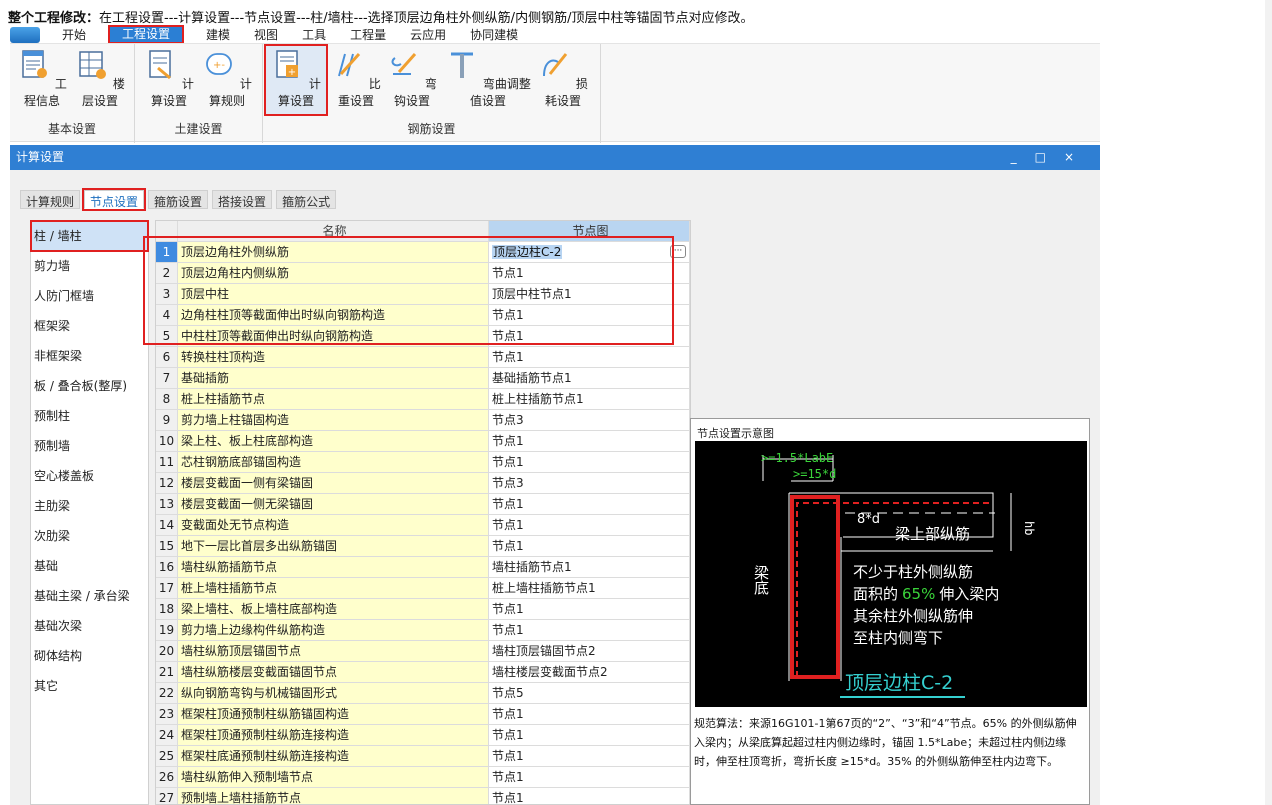  Describe the element at coordinates (1023, 157) in the screenshot. I see `minimize-button: _` at that location.